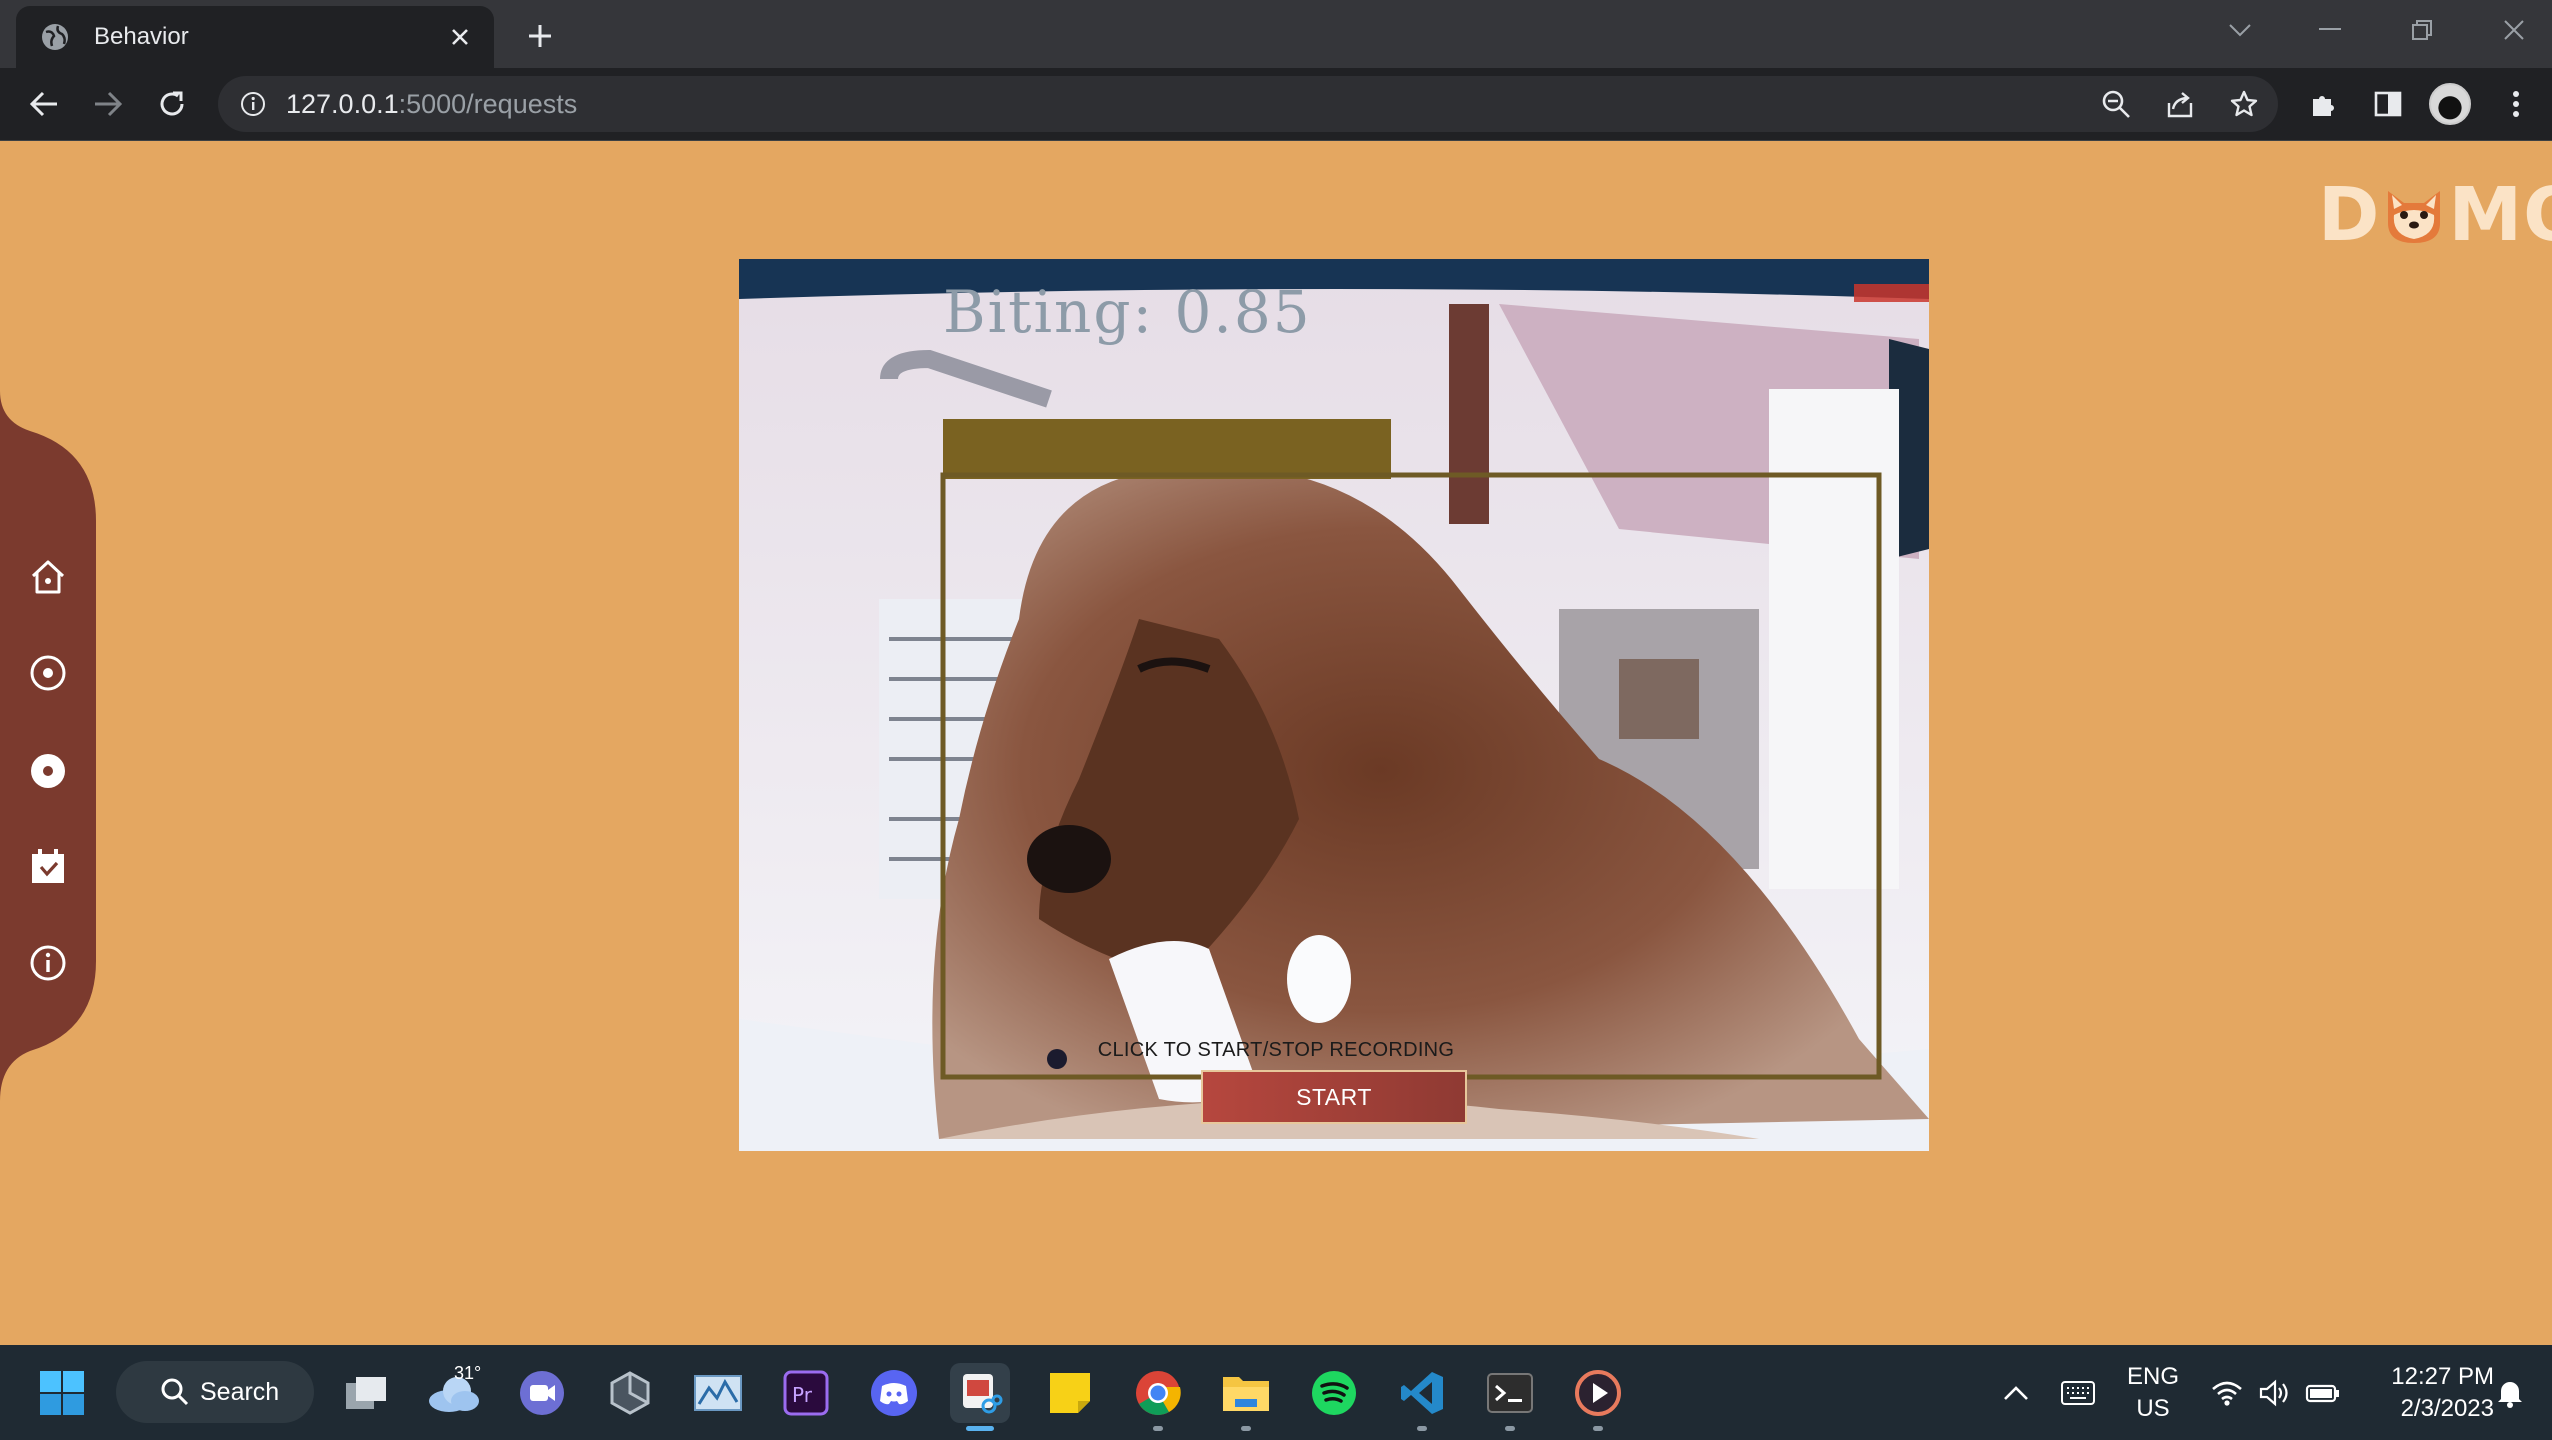  I want to click on recording-caption: CLICK TO START/STOP RECORDING, so click(1276, 1050).